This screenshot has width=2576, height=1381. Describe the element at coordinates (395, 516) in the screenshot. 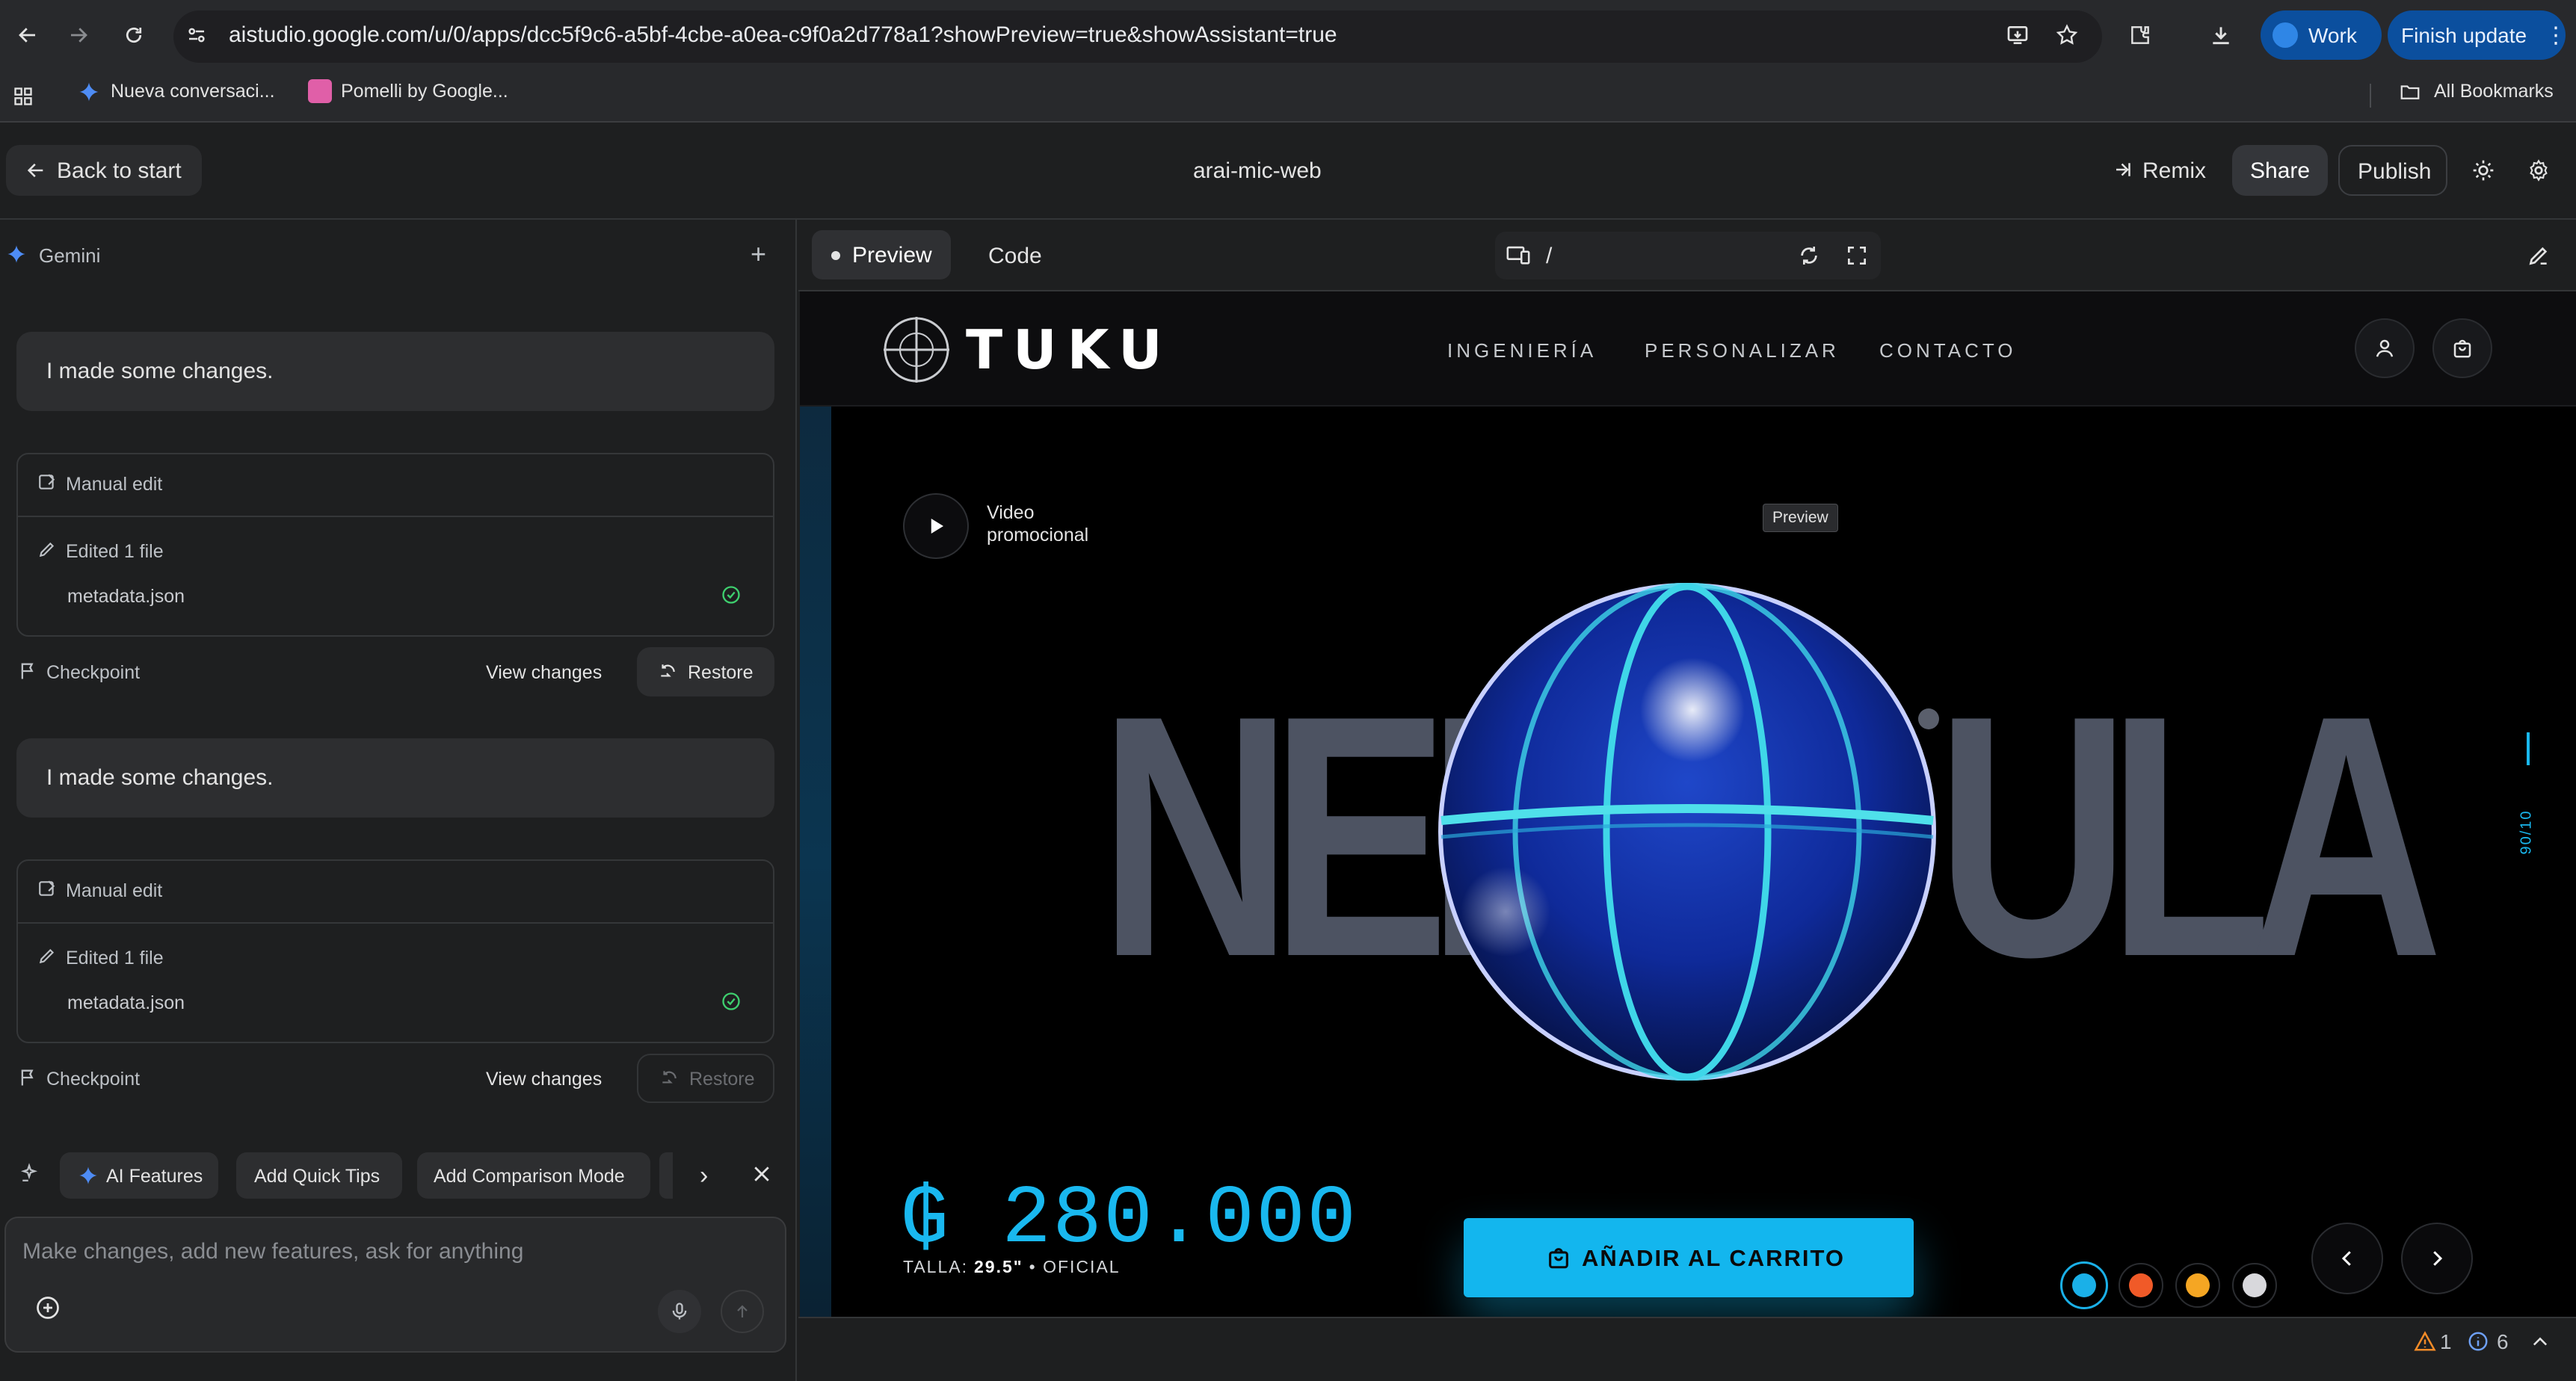

I see `card-divider` at that location.